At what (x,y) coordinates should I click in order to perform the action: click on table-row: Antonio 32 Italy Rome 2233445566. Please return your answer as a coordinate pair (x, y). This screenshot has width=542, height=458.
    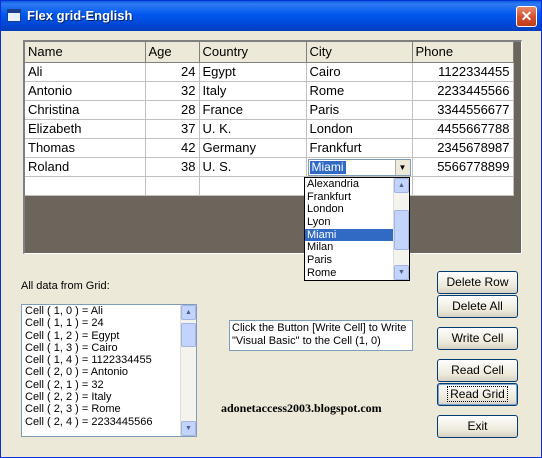
    Looking at the image, I should click on (269, 91).